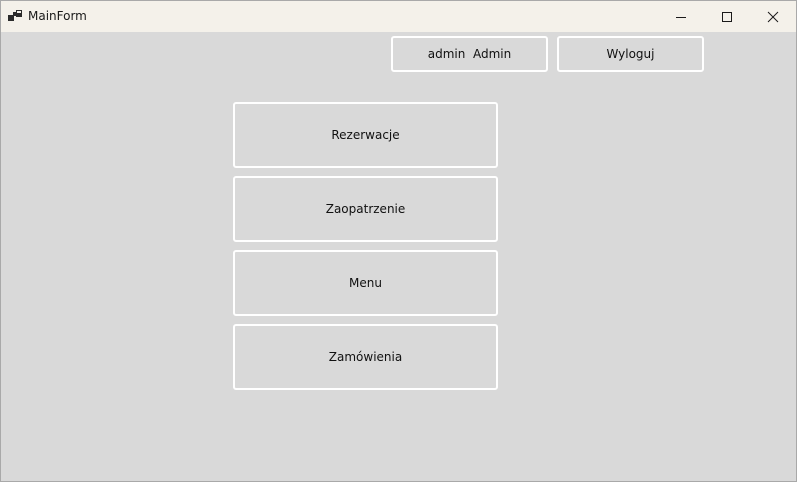 Image resolution: width=797 pixels, height=482 pixels. I want to click on maximize-icon, so click(727, 17).